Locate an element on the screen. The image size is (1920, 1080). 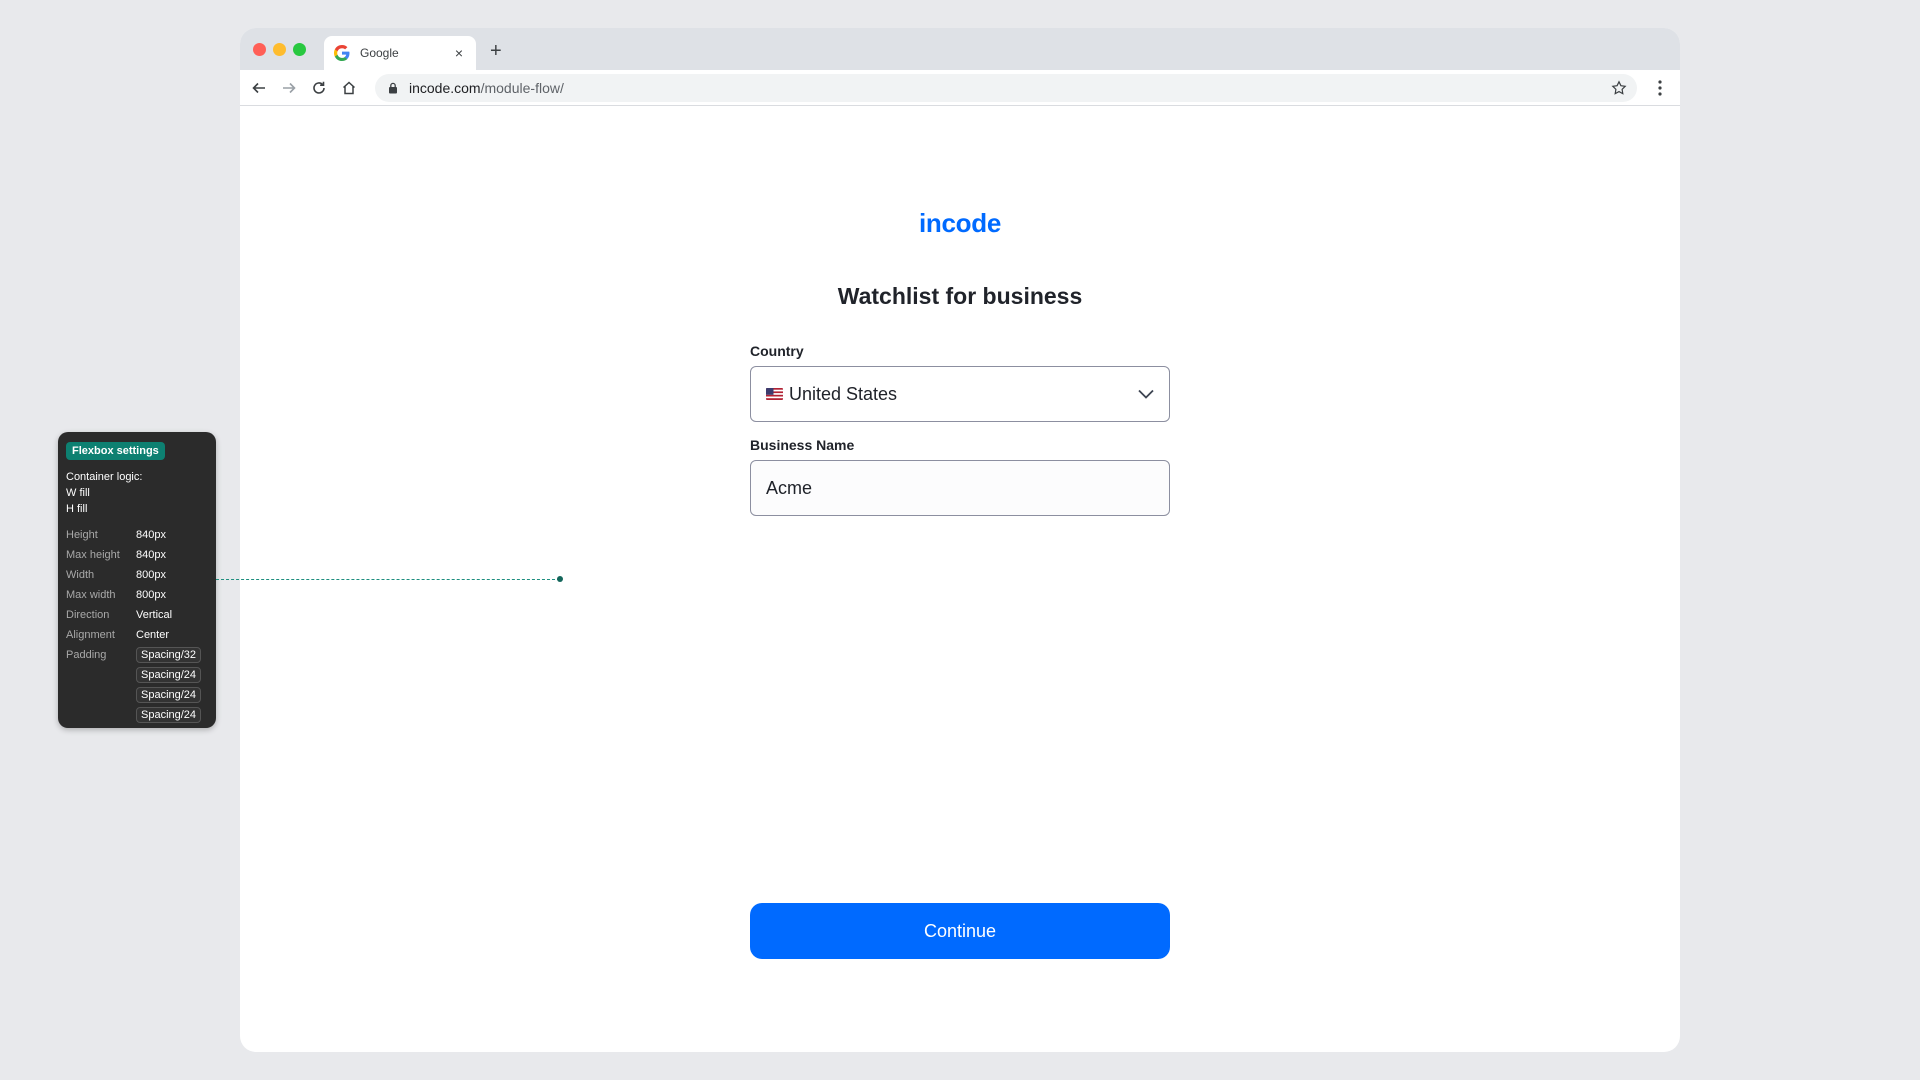
back-icon is located at coordinates (259, 88).